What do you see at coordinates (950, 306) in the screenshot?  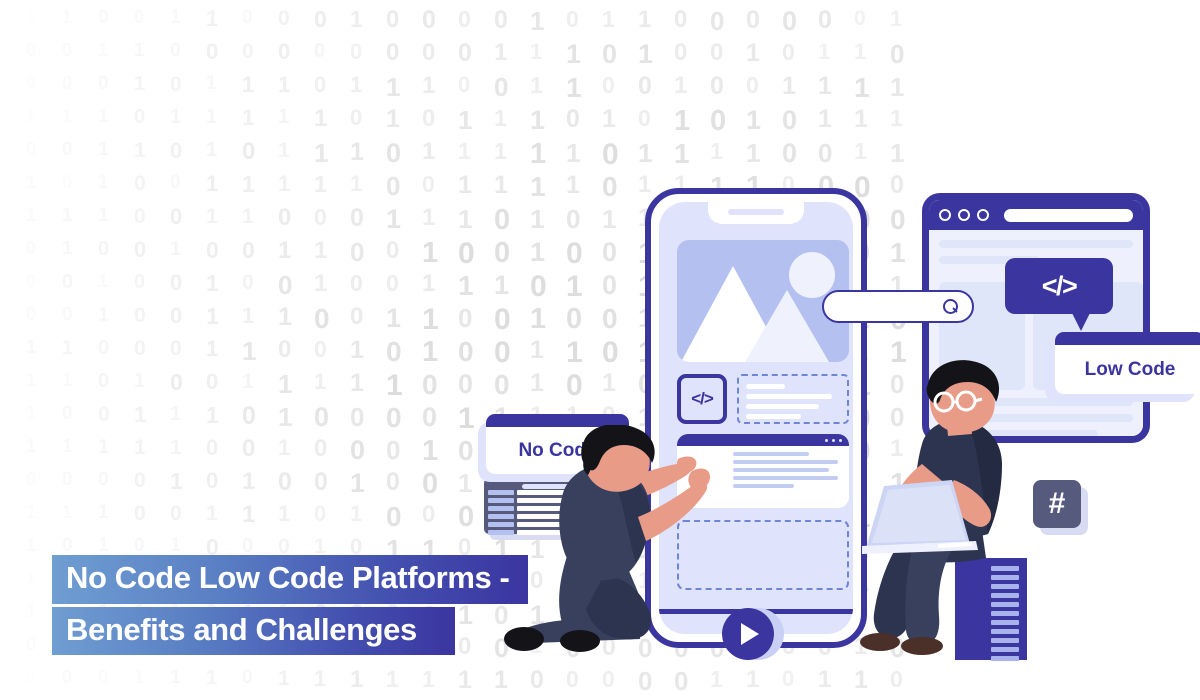 I see `search-icon` at bounding box center [950, 306].